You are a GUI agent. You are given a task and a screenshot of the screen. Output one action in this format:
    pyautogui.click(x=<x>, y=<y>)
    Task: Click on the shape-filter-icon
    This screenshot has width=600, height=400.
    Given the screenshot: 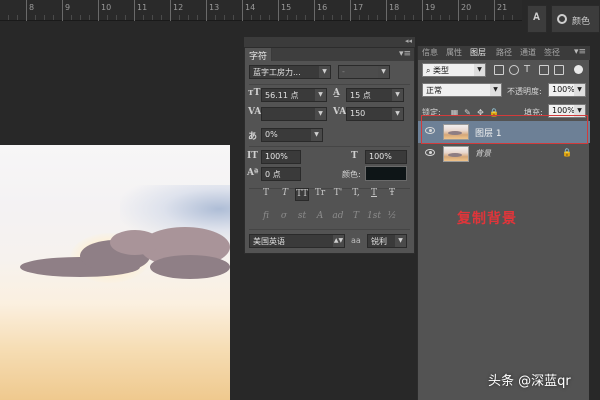 What is the action you would take?
    pyautogui.click(x=544, y=70)
    